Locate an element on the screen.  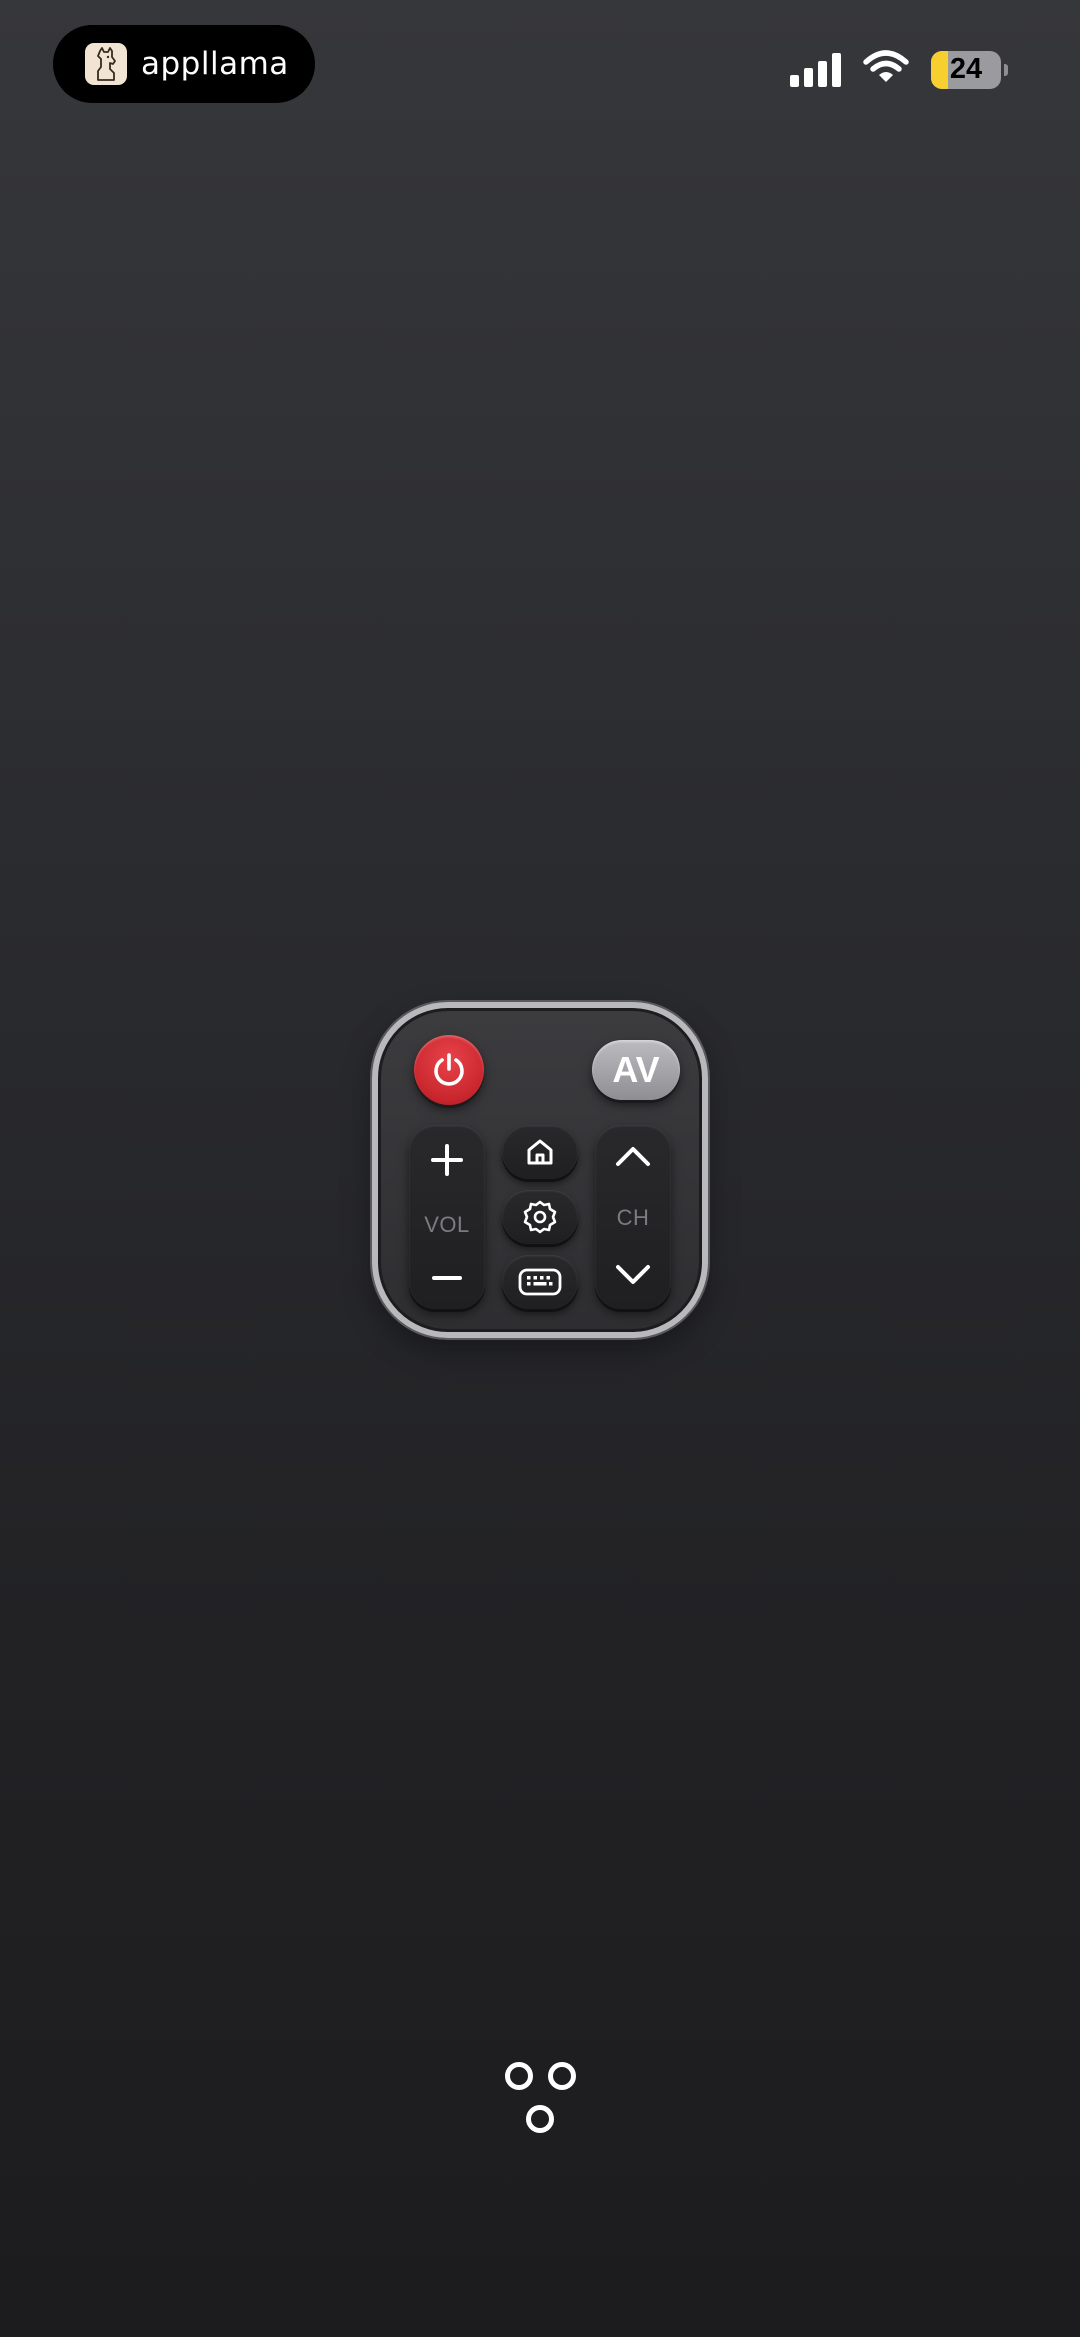
llama-icon is located at coordinates (106, 64).